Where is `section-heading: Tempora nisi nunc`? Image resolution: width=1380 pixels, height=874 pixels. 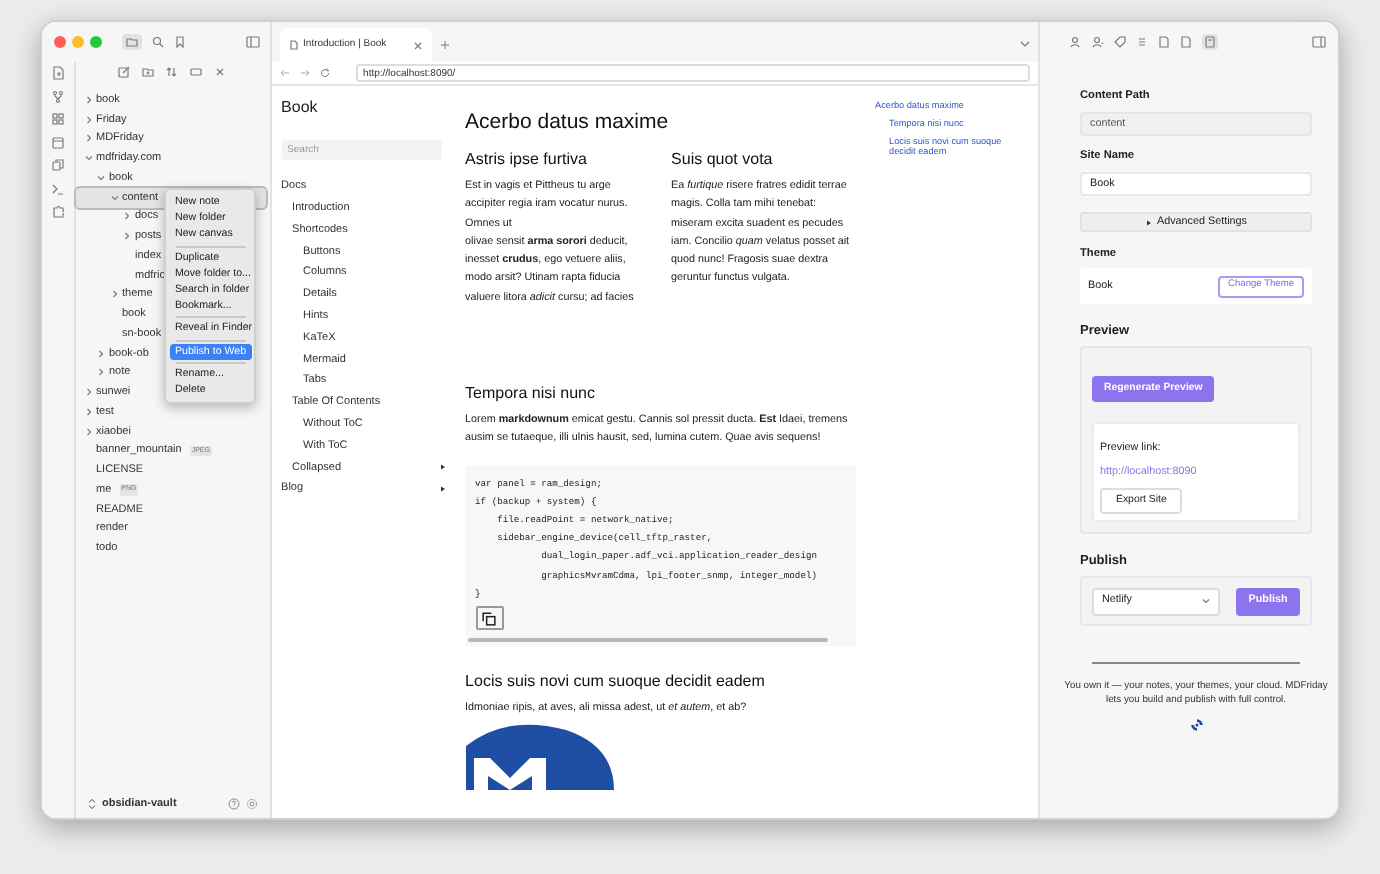 section-heading: Tempora nisi nunc is located at coordinates (531, 394).